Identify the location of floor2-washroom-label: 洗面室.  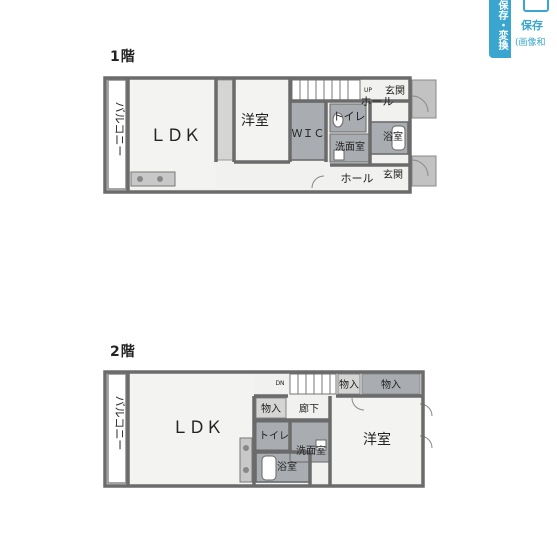
(311, 450).